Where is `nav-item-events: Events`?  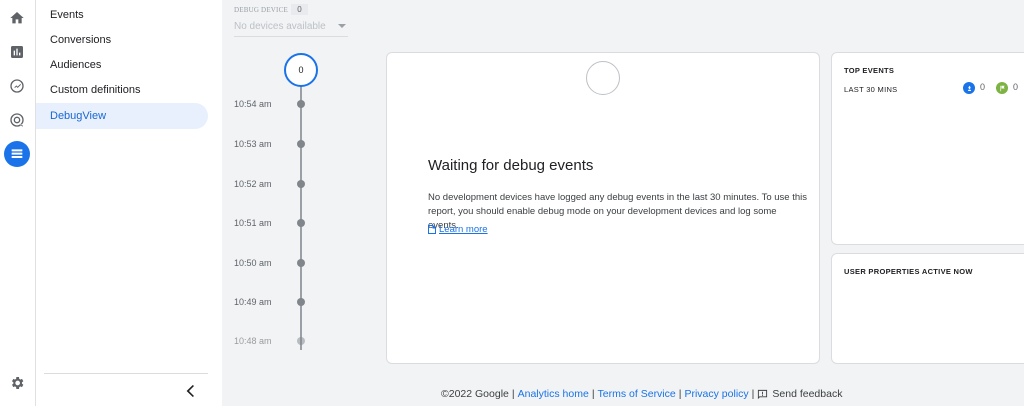 nav-item-events: Events is located at coordinates (122, 15).